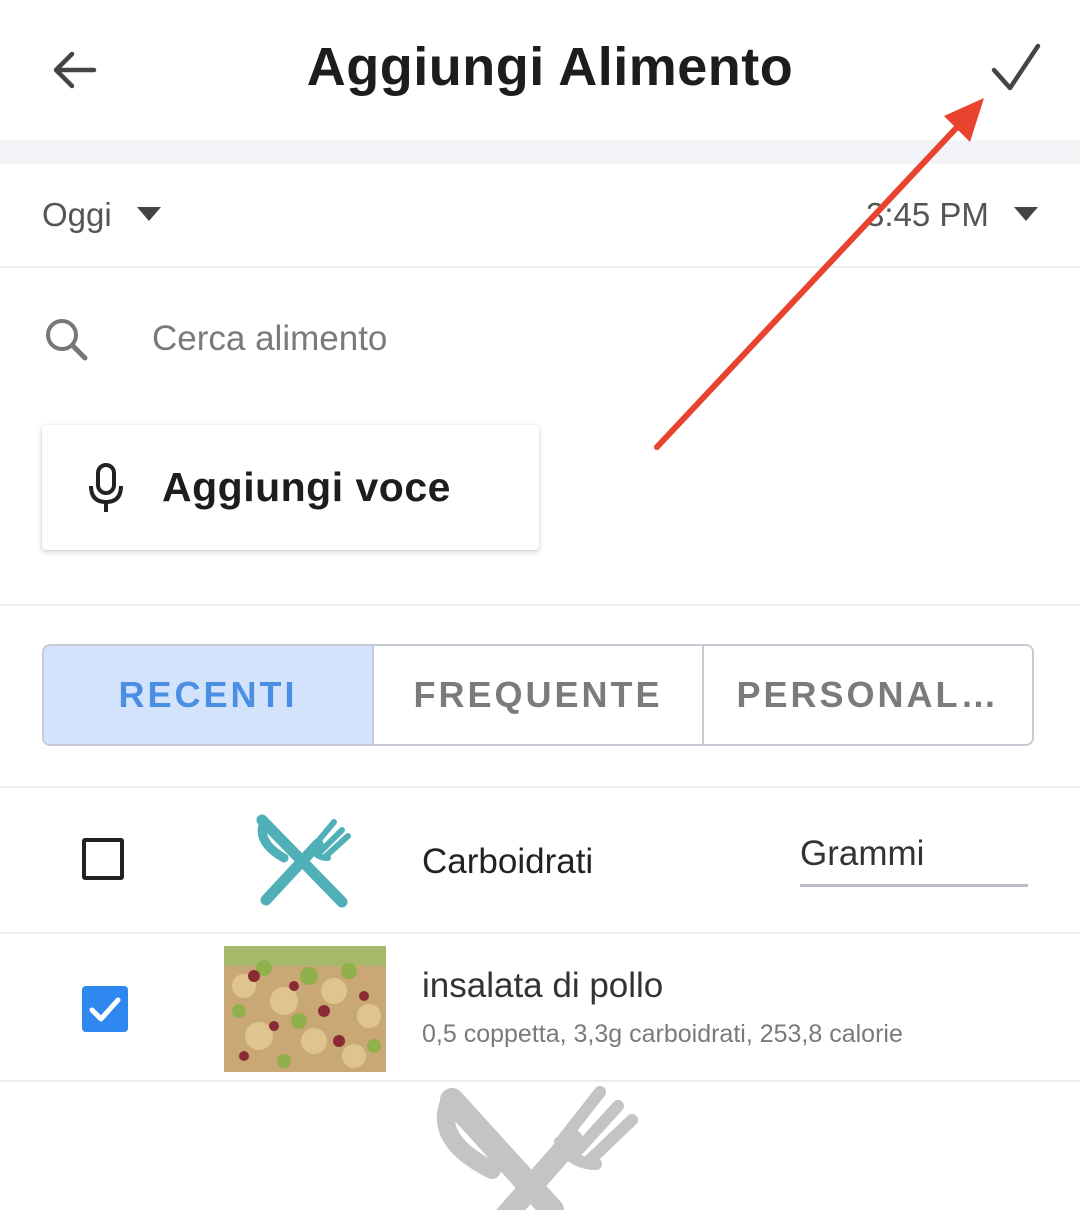 The image size is (1080, 1210). I want to click on search-icon, so click(67, 340).